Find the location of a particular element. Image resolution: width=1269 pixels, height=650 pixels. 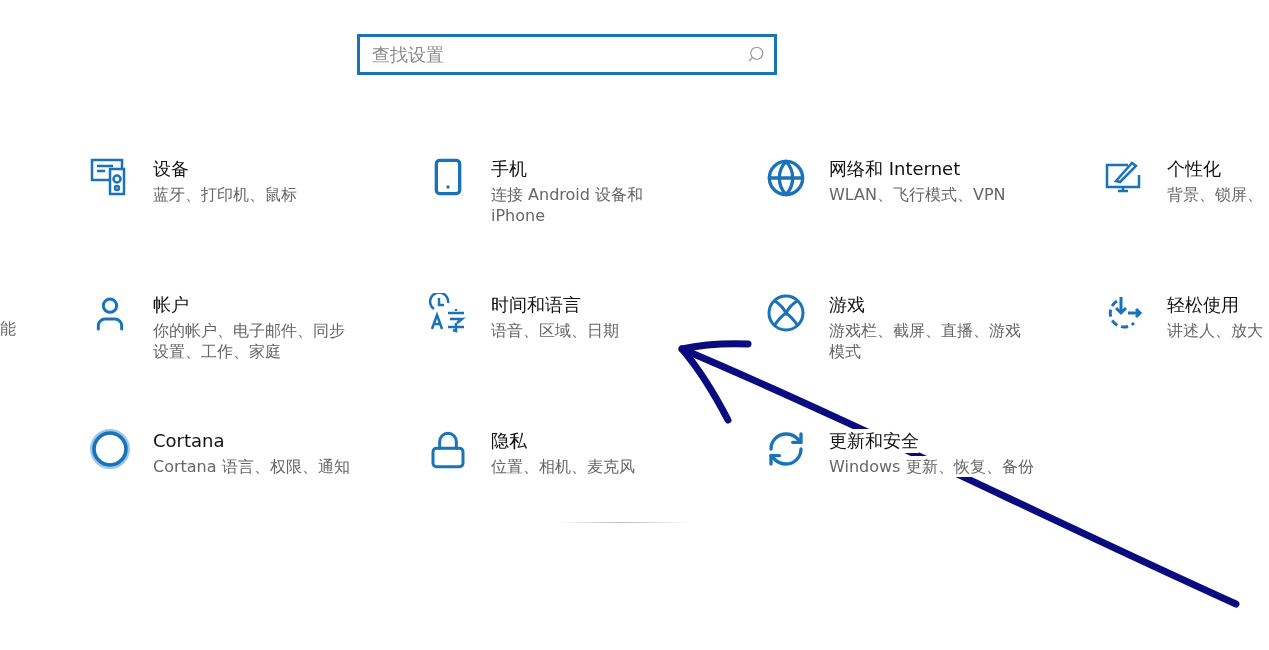

tile-title: 时间和语言 is located at coordinates (536, 305).